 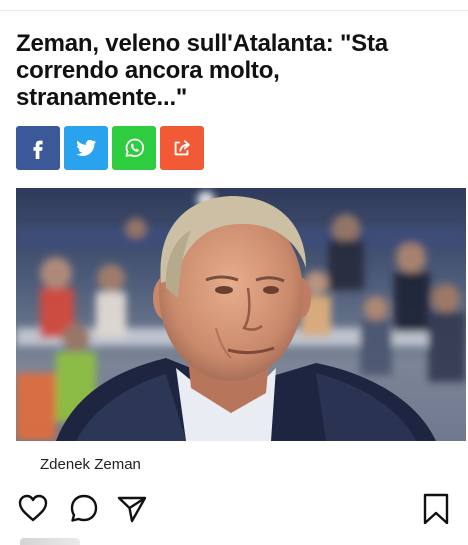 I want to click on send-icon, so click(x=132, y=509).